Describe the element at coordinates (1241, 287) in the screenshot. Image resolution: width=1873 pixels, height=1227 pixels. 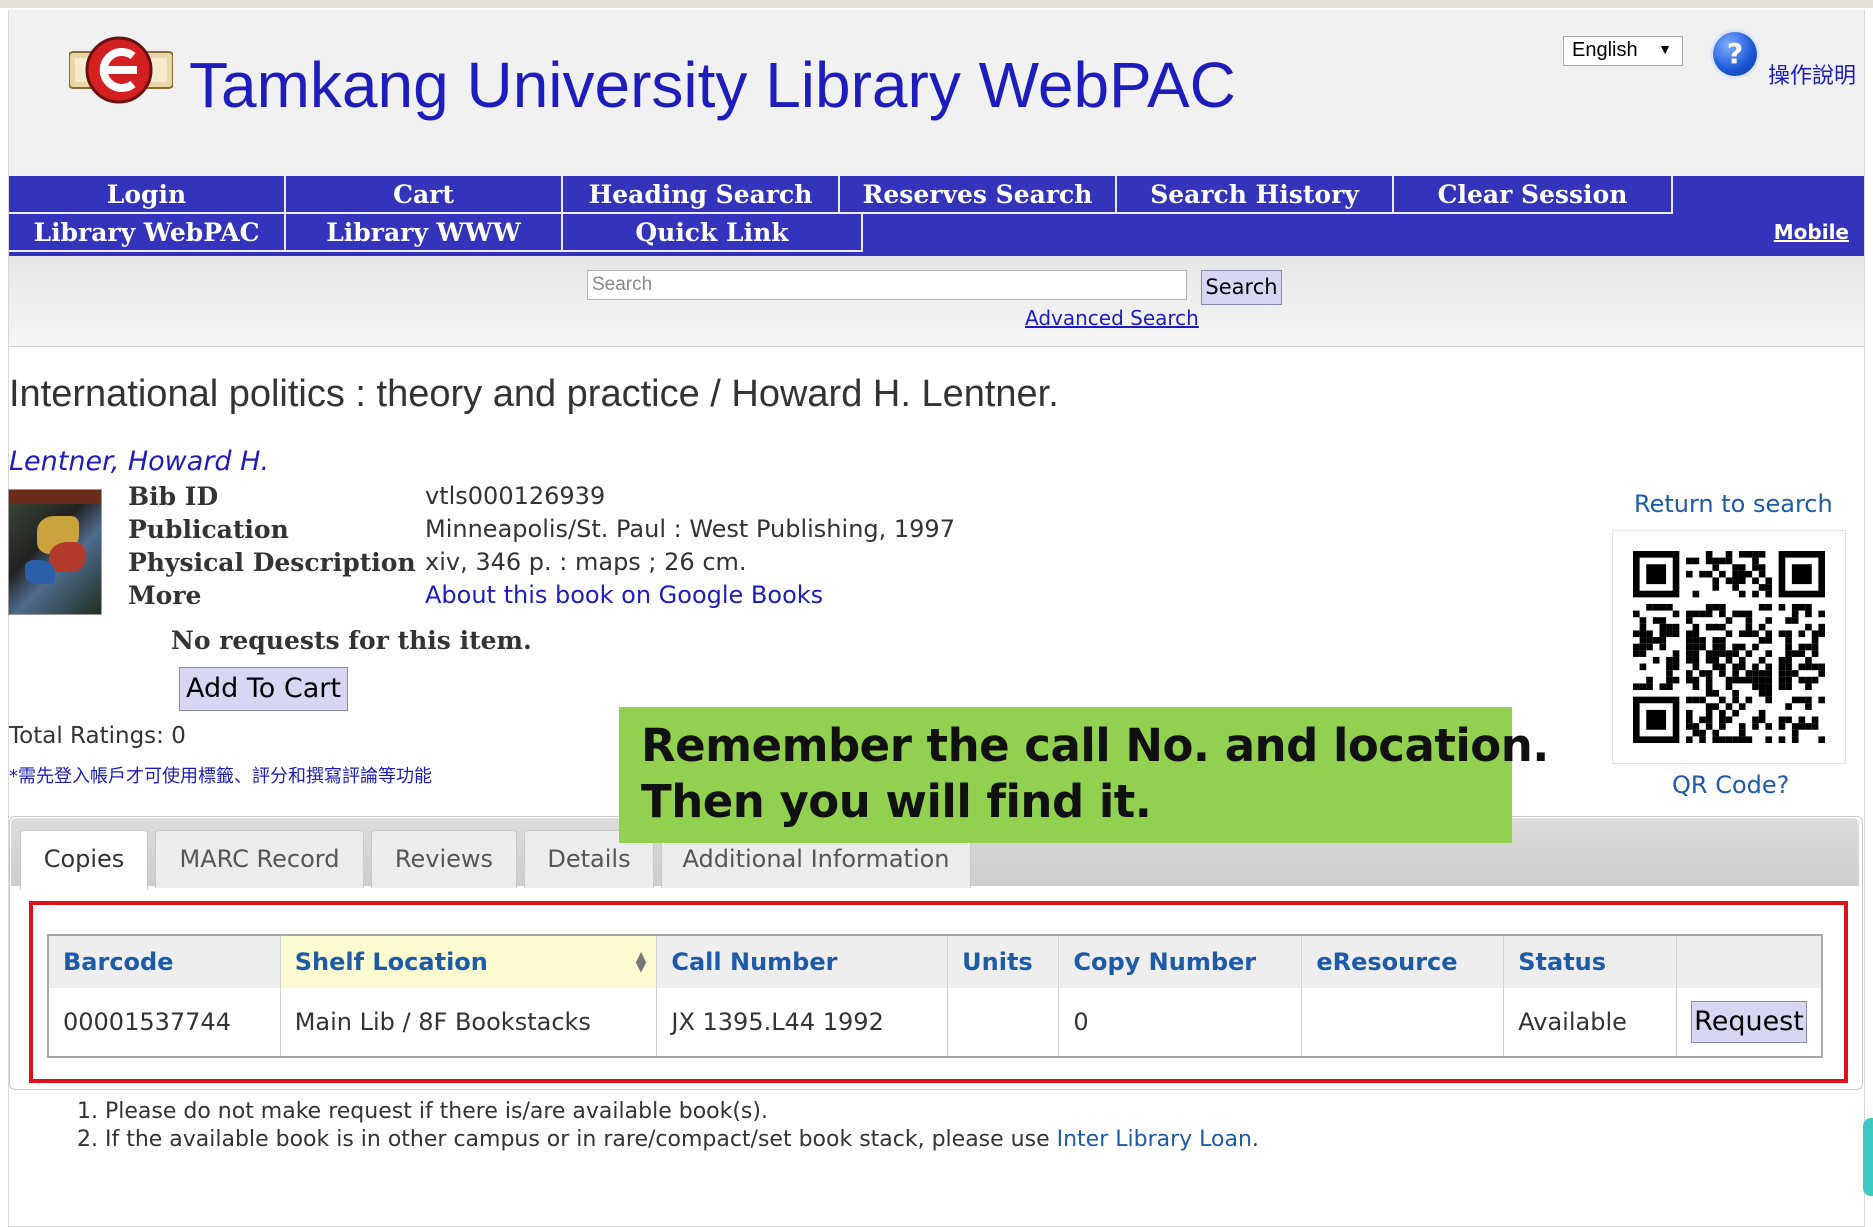
I see `search-button: Search` at that location.